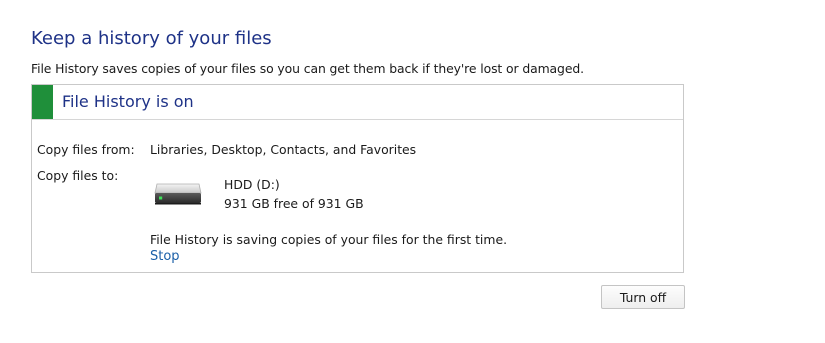 The height and width of the screenshot is (343, 825). Describe the element at coordinates (252, 184) in the screenshot. I see `drive-name: HDD (D:)` at that location.